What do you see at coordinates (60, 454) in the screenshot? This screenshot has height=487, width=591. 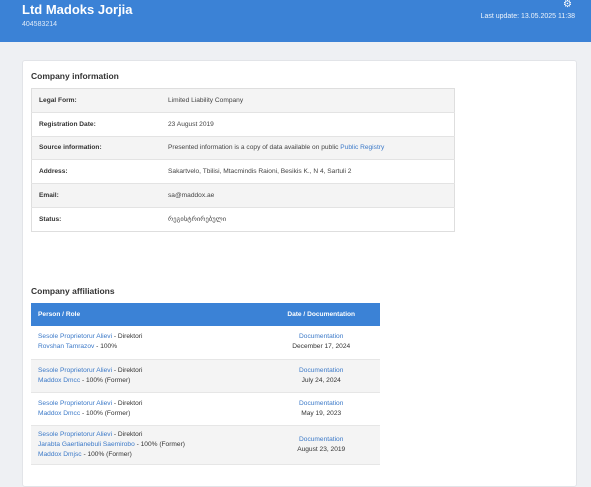 I see `person-link: Maddox Dmjsc` at bounding box center [60, 454].